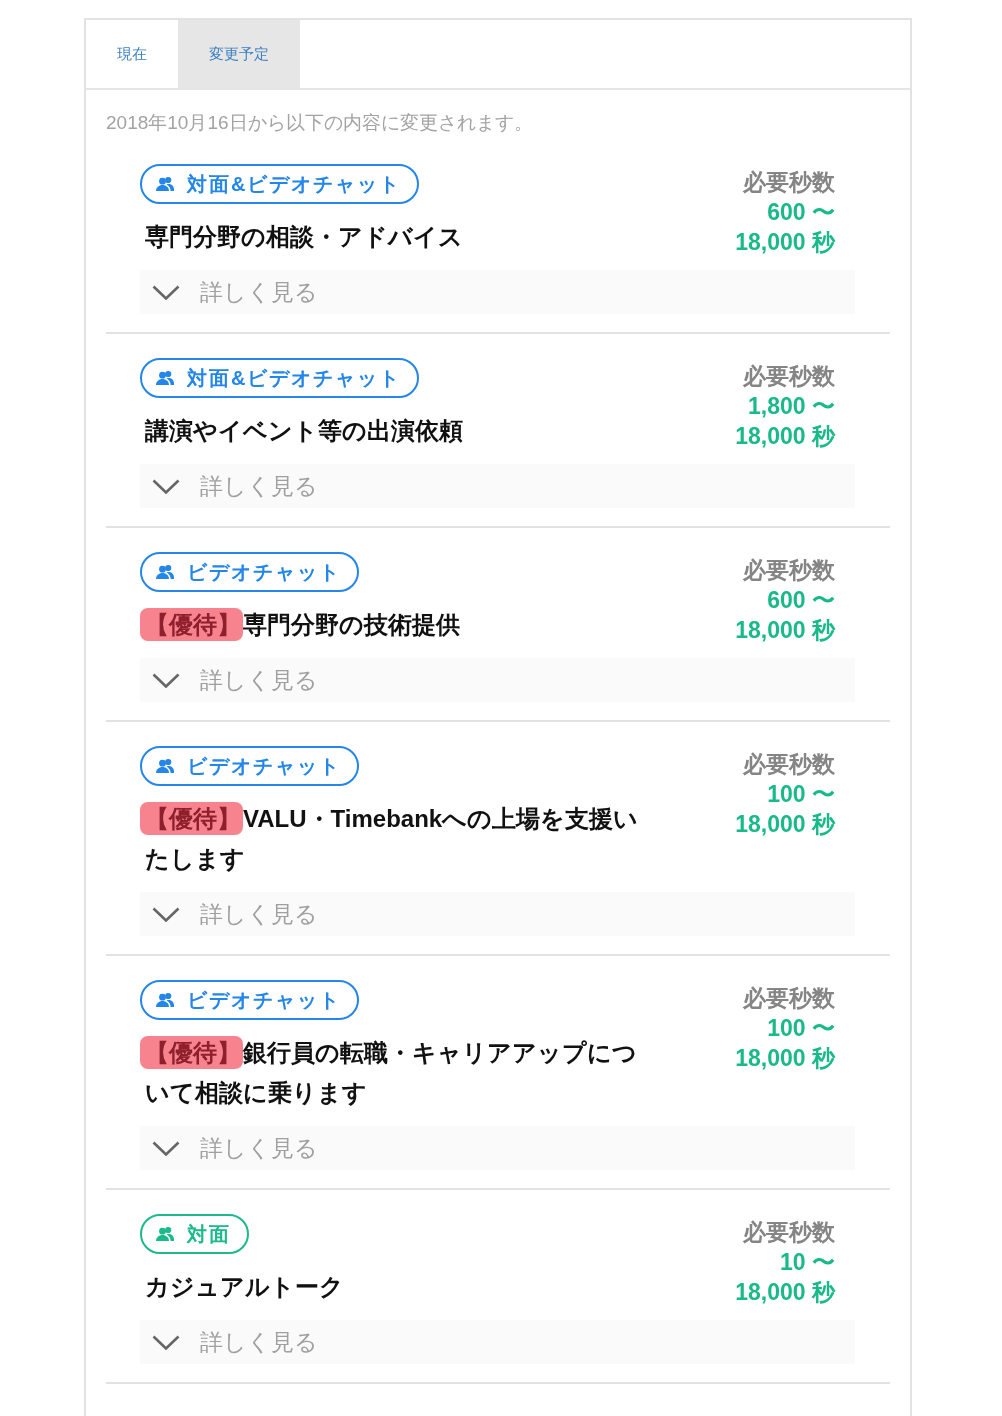 The width and height of the screenshot is (1002, 1416). I want to click on tag-label: 対面, so click(209, 1234).